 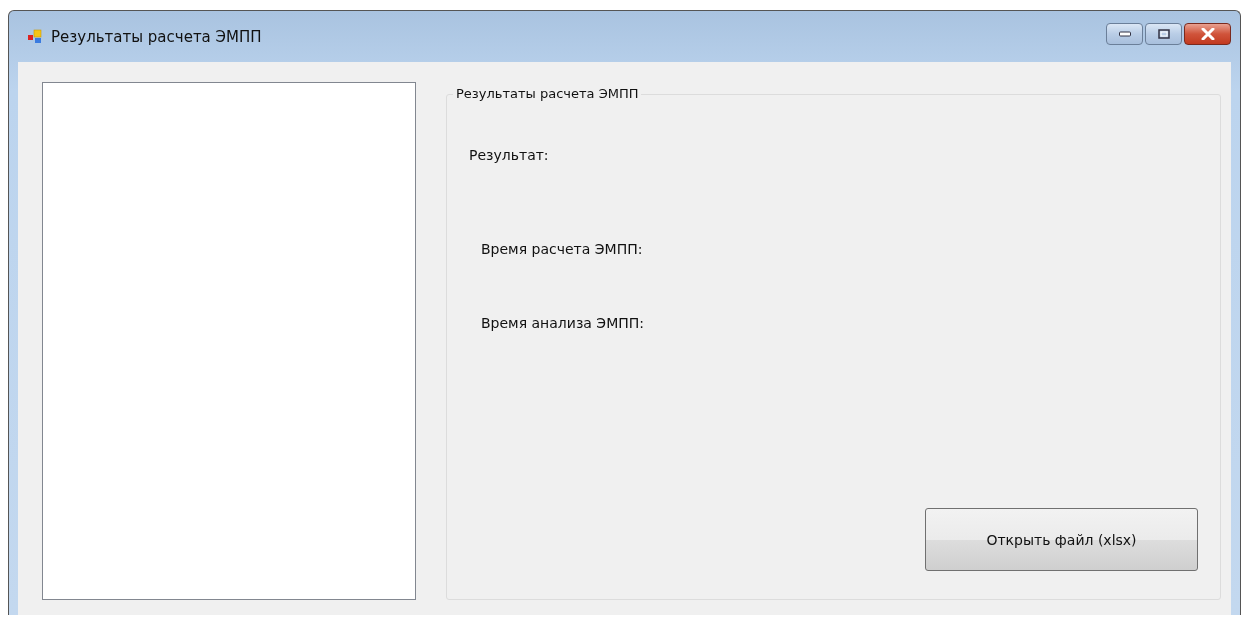 I want to click on minimize-icon, so click(x=1124, y=33).